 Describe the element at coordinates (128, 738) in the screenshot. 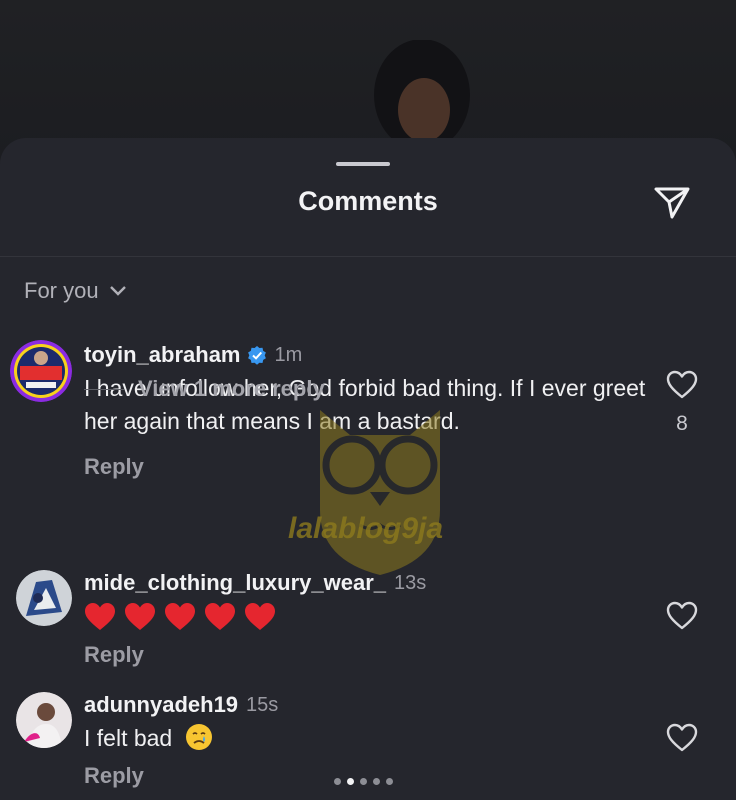

I see `comment-text-content: I felt bad` at that location.